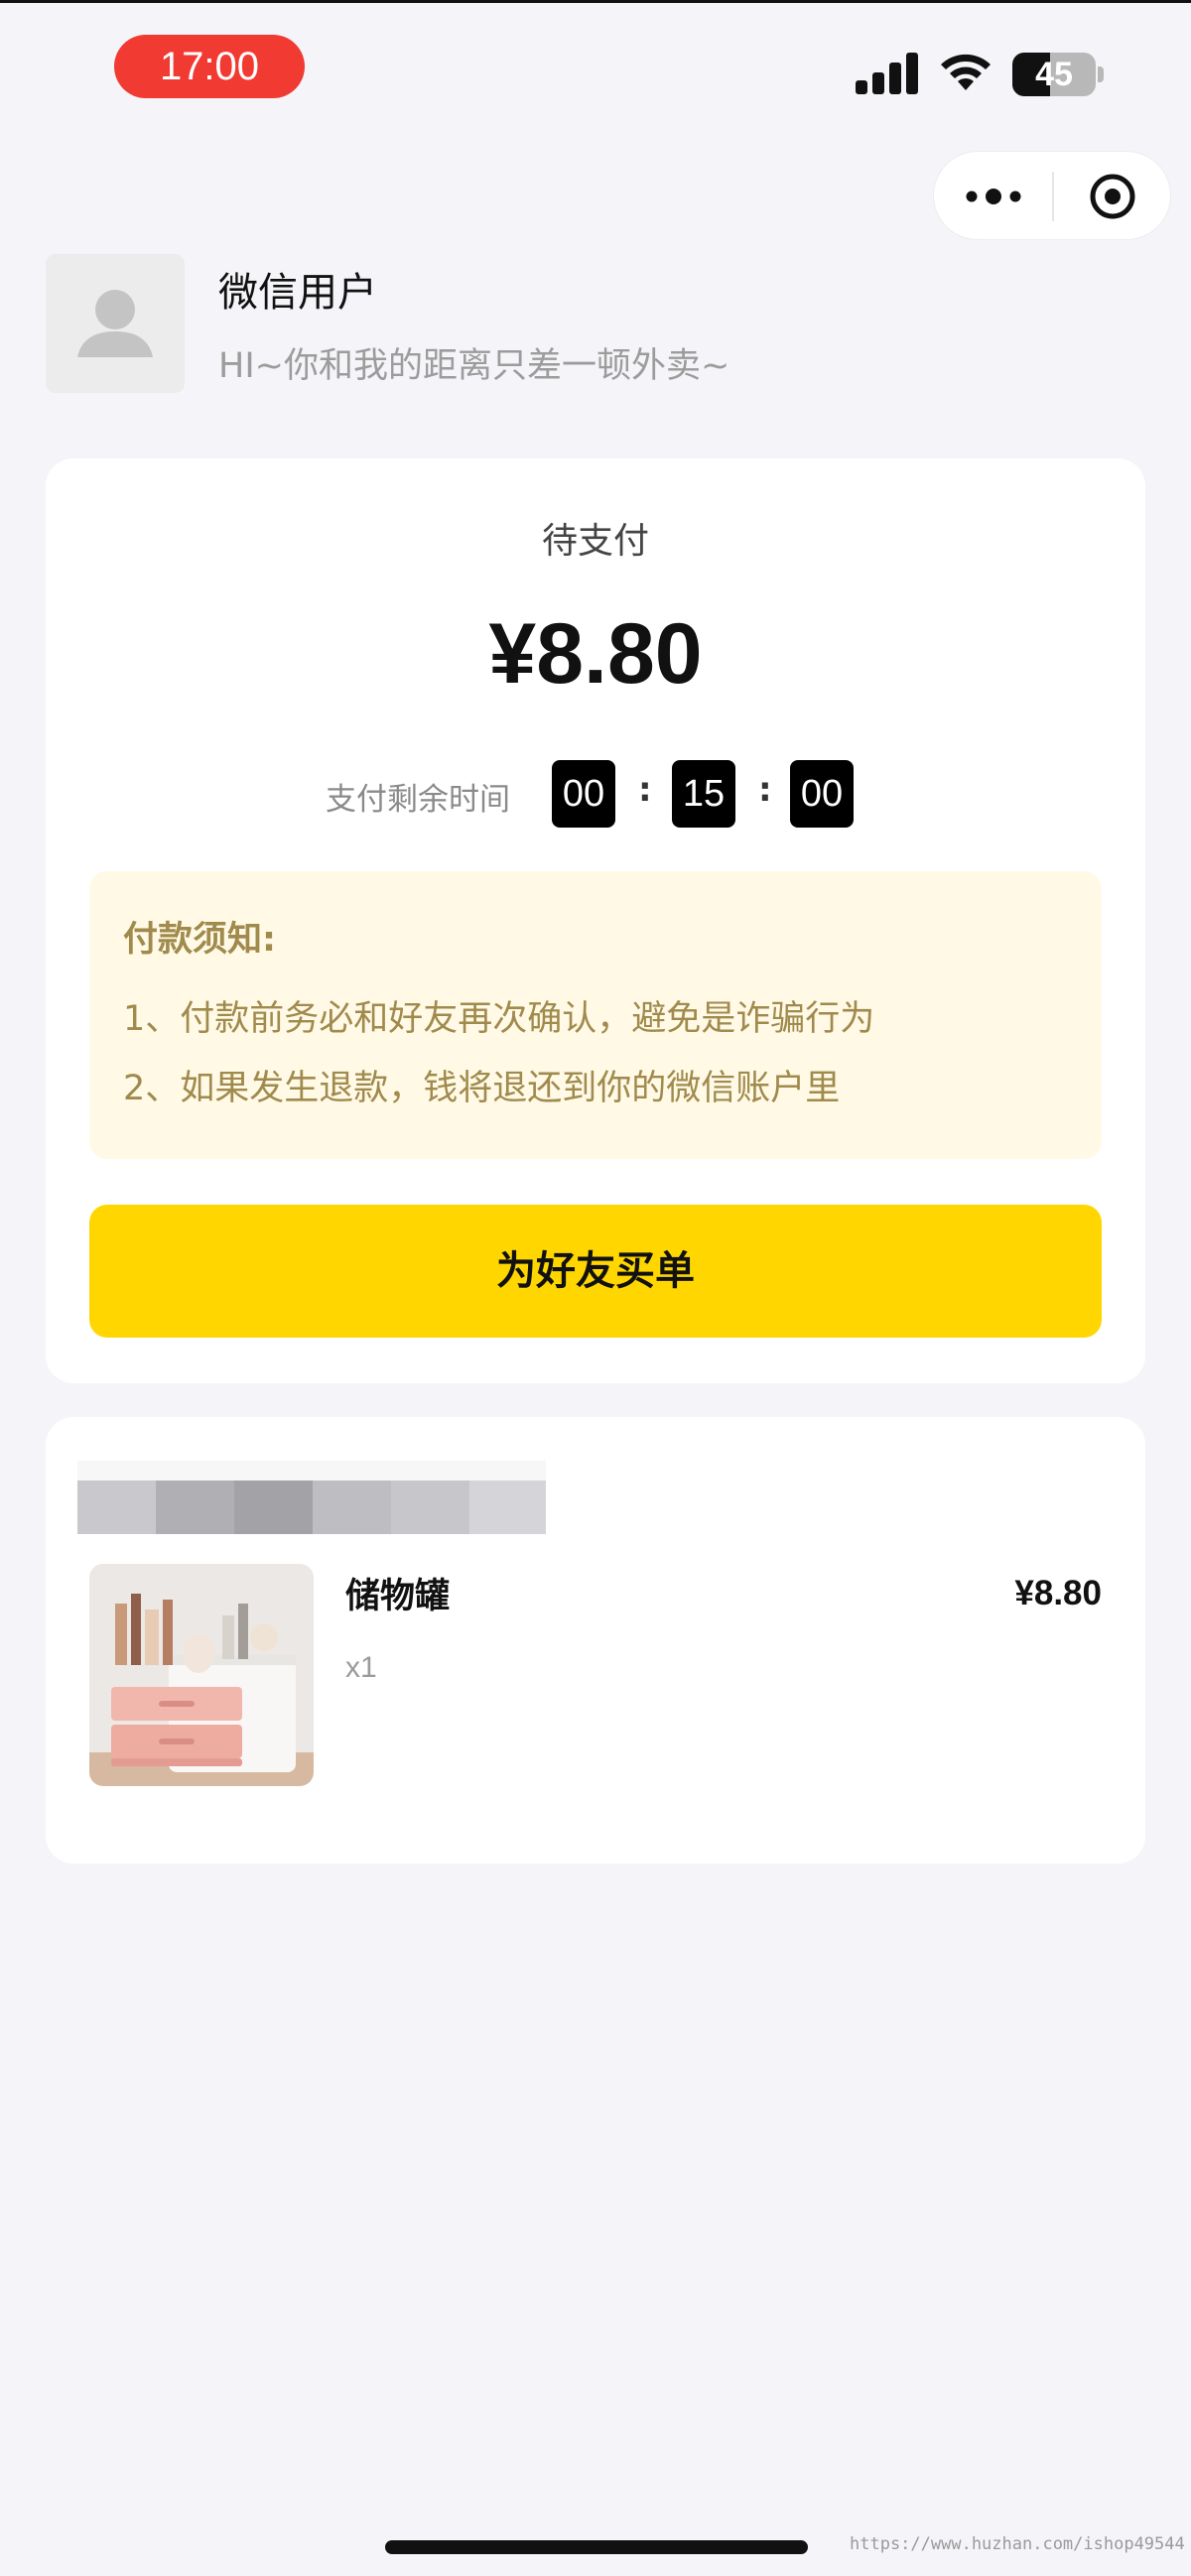 This screenshot has width=1191, height=2576. What do you see at coordinates (595, 1272) in the screenshot?
I see `pay-for-friend-button: 为好友买单` at bounding box center [595, 1272].